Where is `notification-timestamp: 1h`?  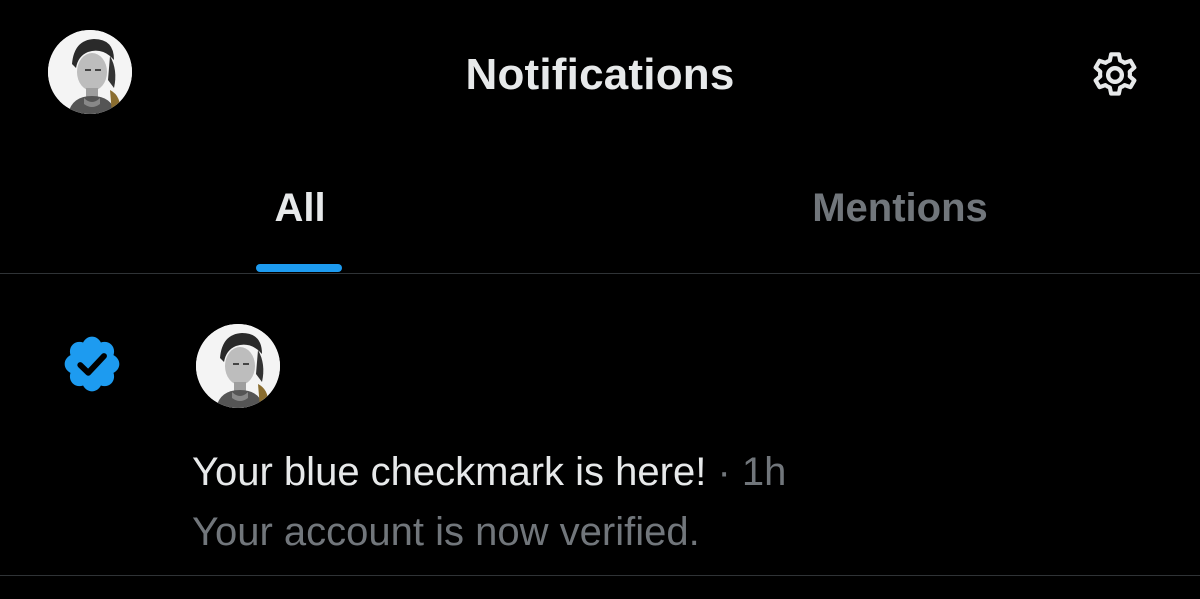
notification-timestamp: 1h is located at coordinates (764, 472).